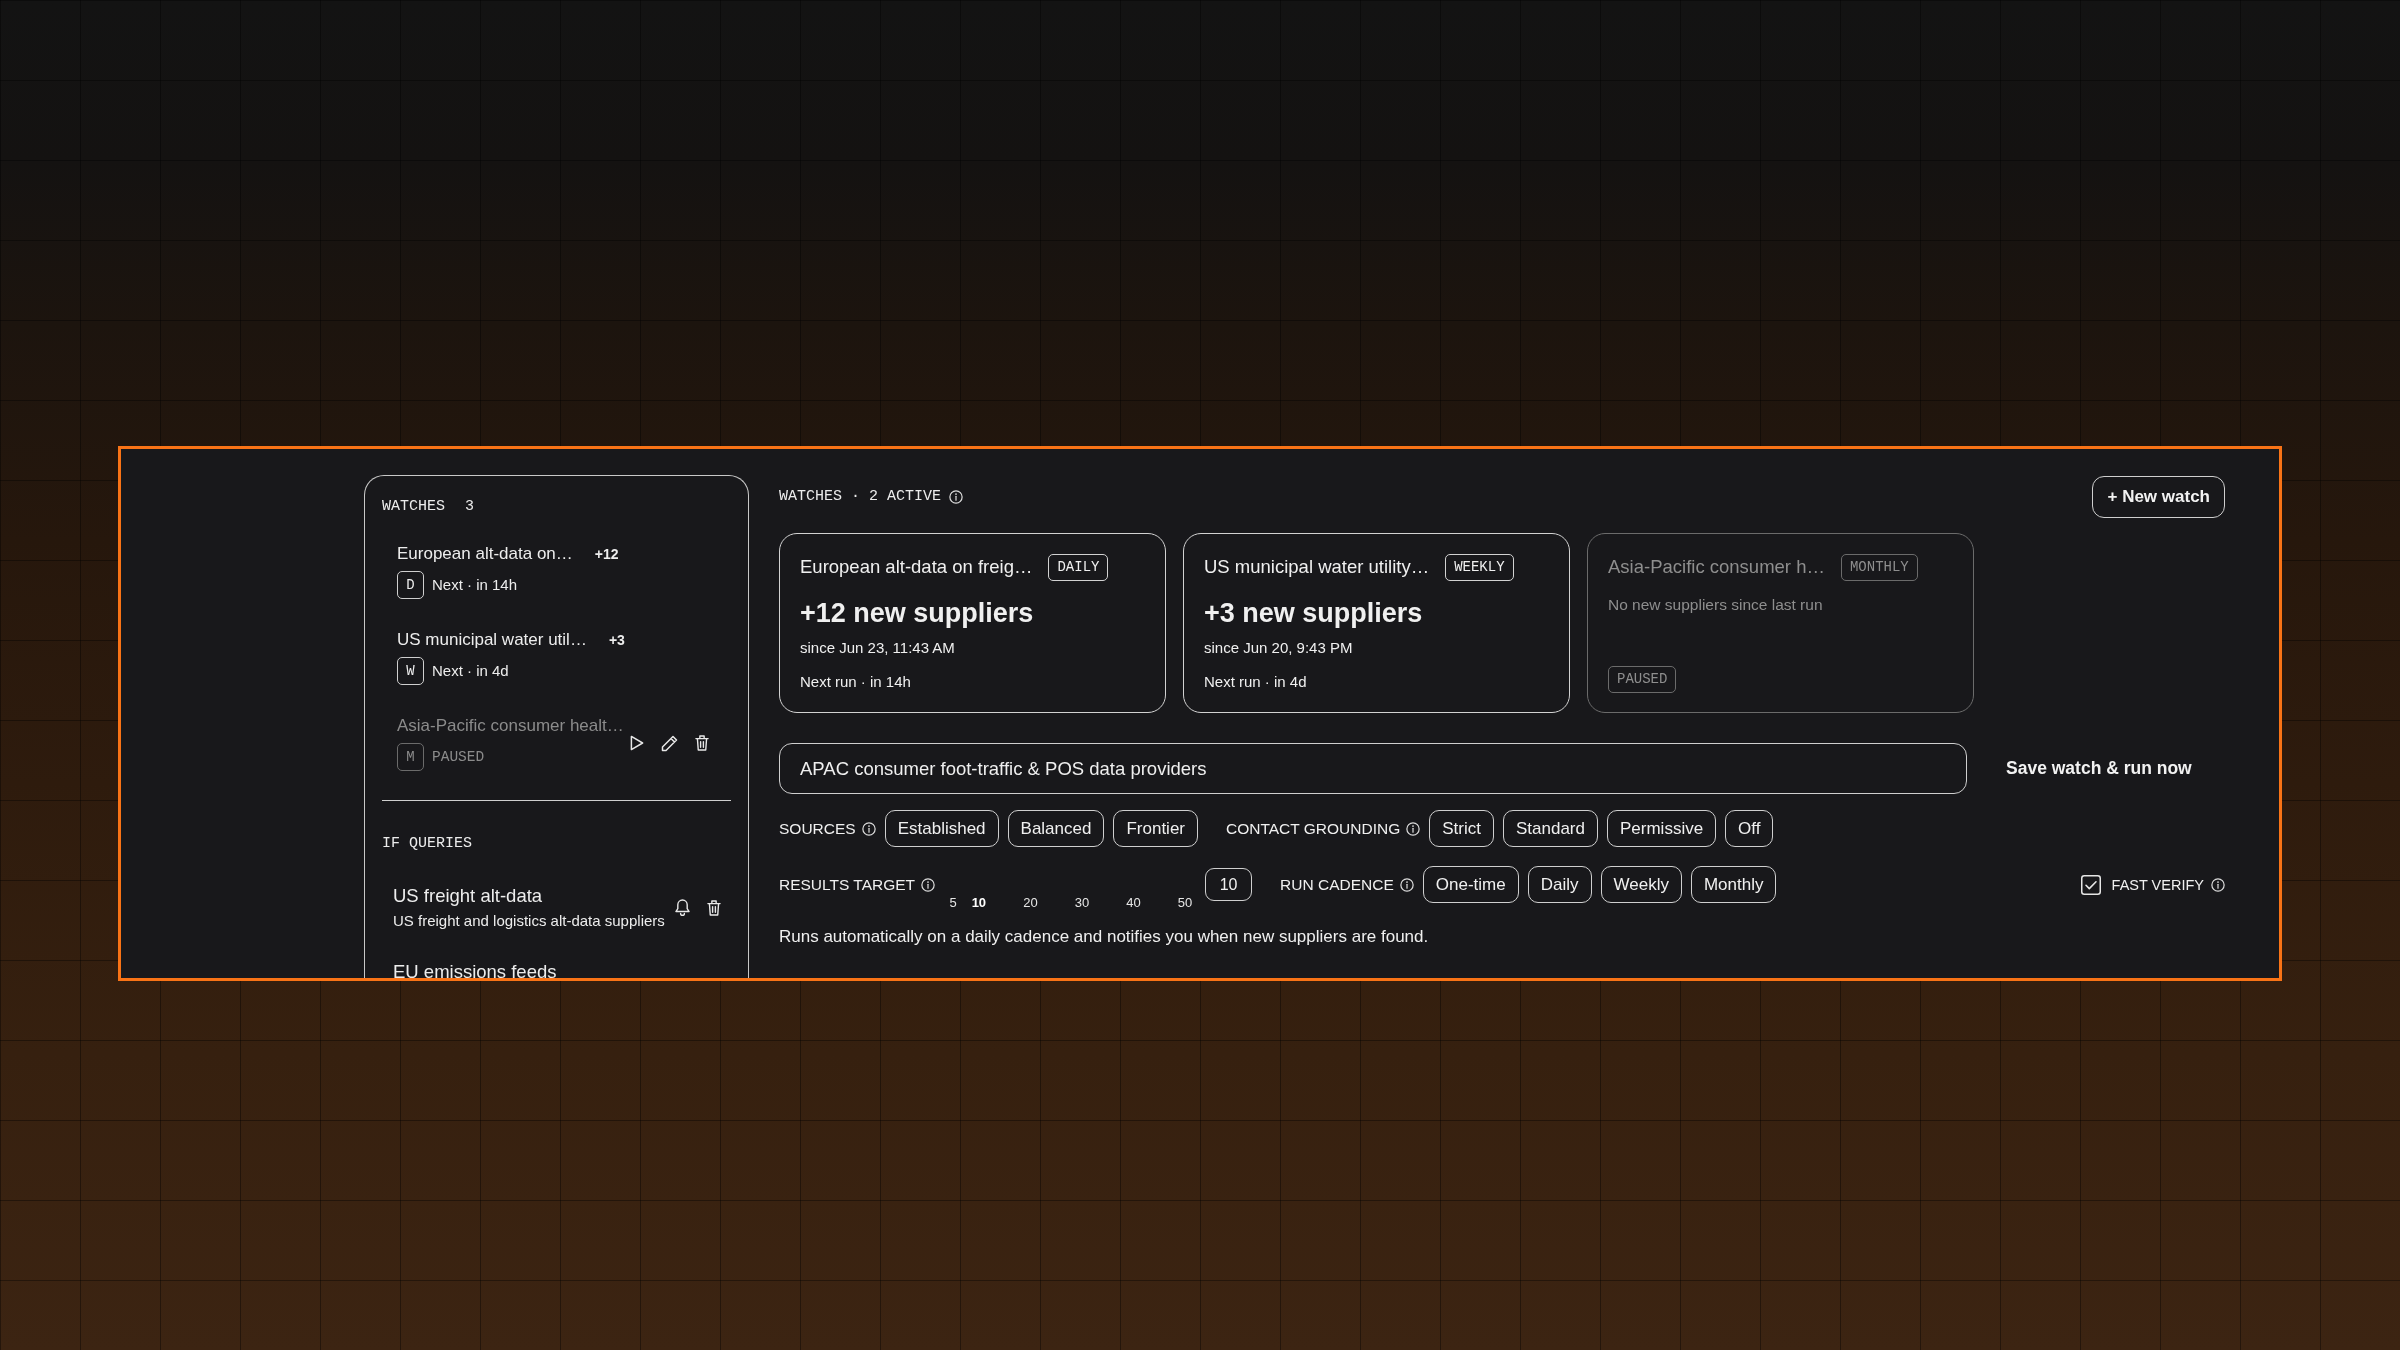  What do you see at coordinates (856, 681) in the screenshot?
I see `next-run-text: Next run · in 14h` at bounding box center [856, 681].